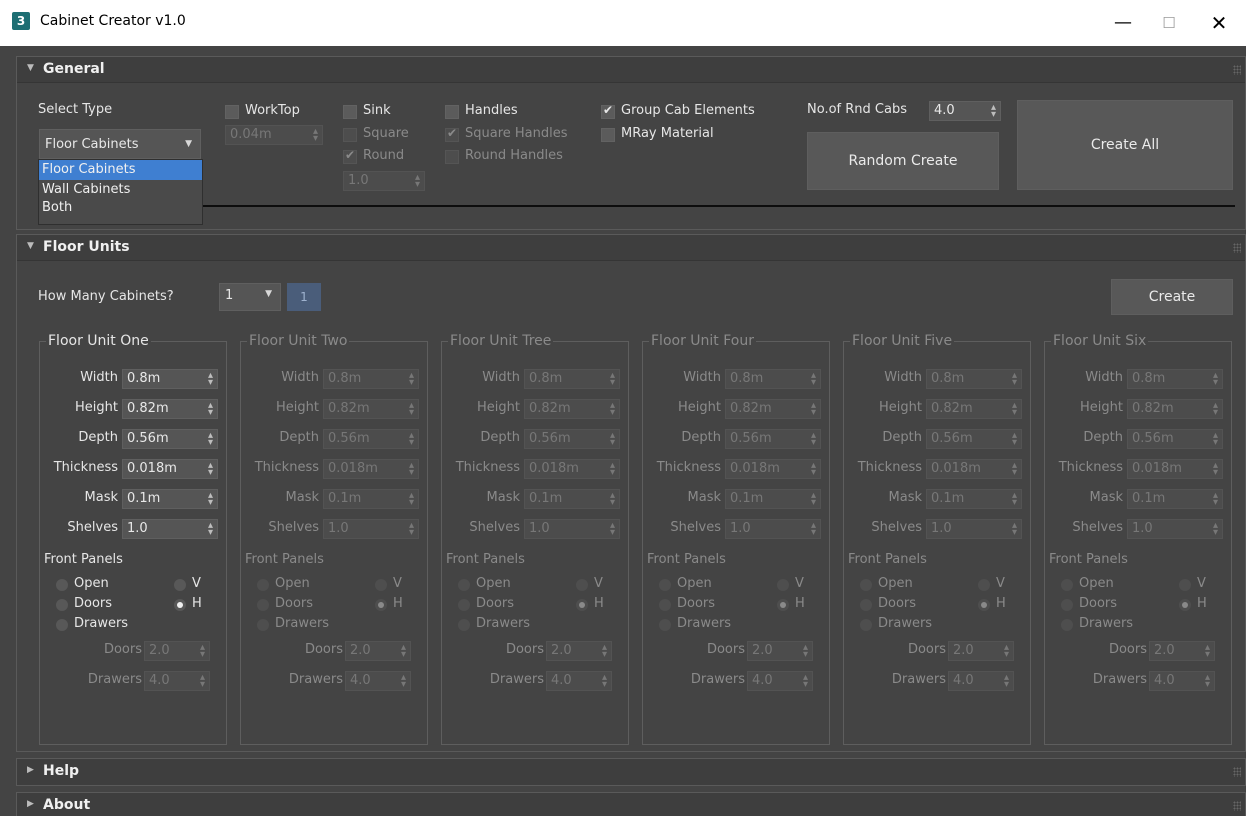  I want to click on random-create-button: Random Create, so click(903, 161).